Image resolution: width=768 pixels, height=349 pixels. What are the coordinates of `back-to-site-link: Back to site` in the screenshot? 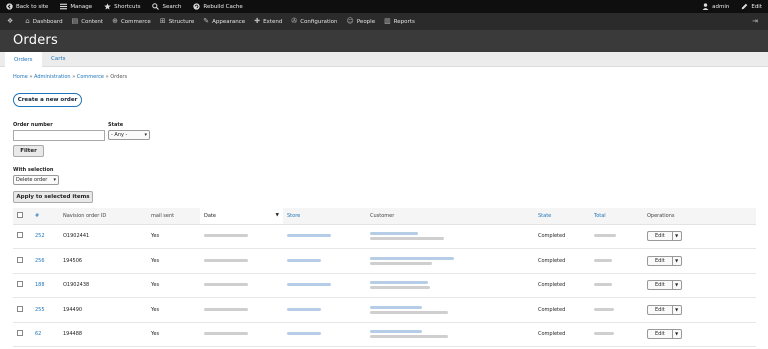 It's located at (27, 6).